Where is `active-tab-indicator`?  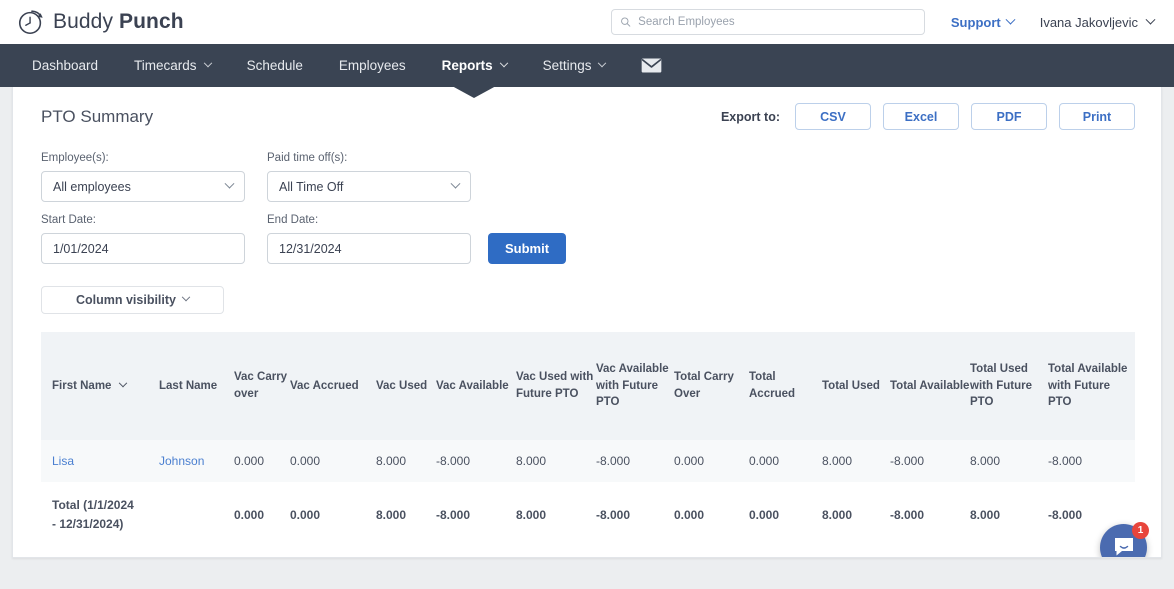
active-tab-indicator is located at coordinates (474, 92).